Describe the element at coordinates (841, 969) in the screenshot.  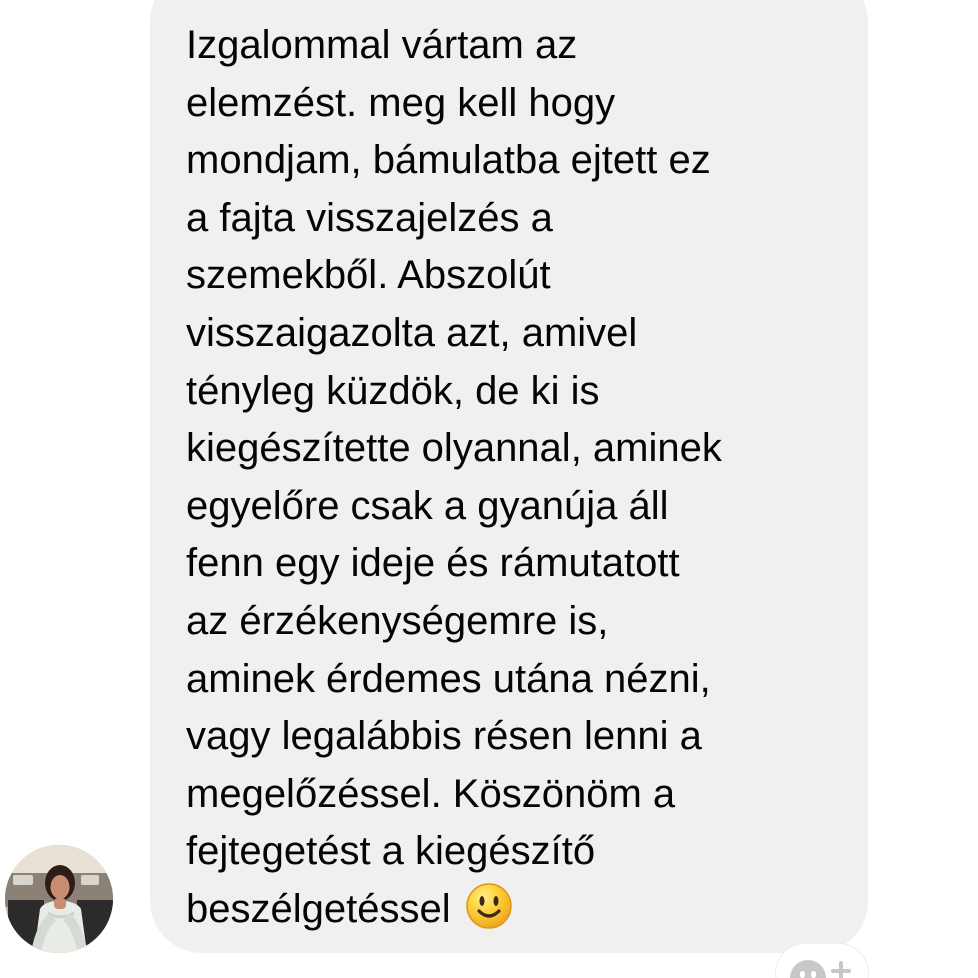
I see `plus-icon` at that location.